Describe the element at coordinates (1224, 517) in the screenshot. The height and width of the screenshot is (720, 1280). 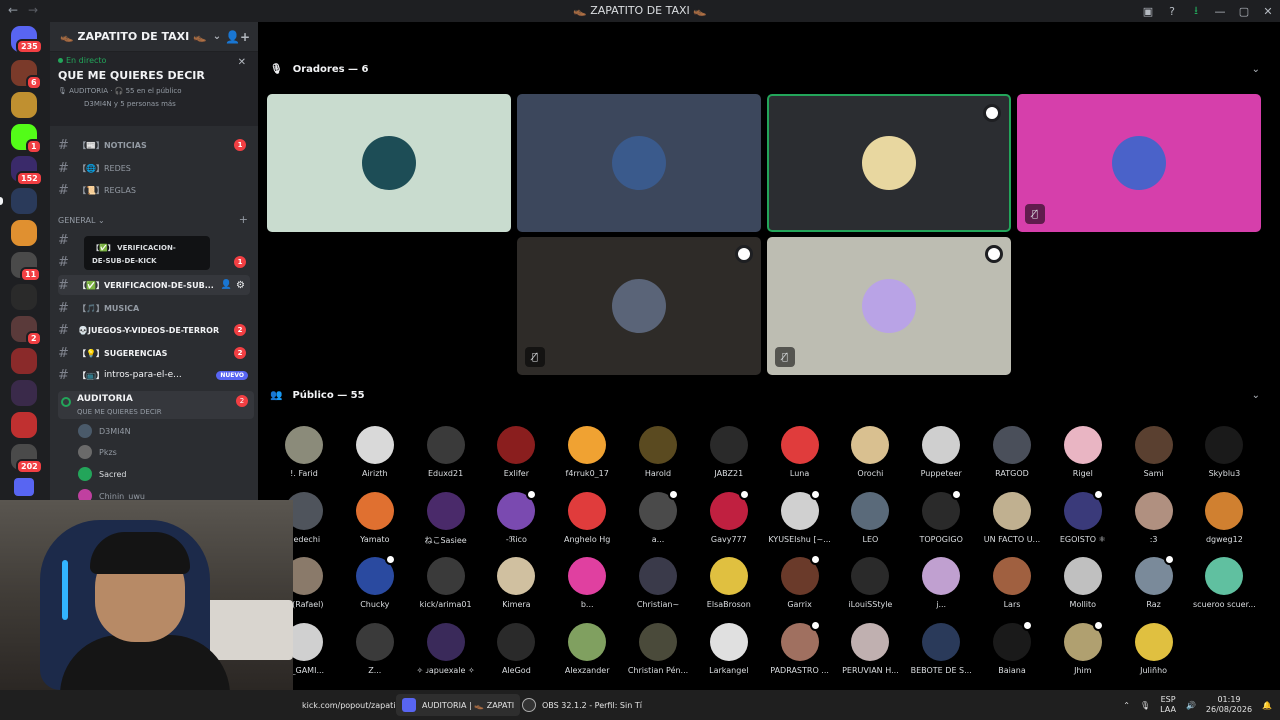
I see `audience-member: dgweg12` at that location.